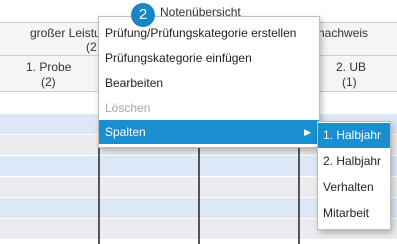 This screenshot has height=244, width=397. Describe the element at coordinates (128, 108) in the screenshot. I see `menu-item-delete: Löschen` at that location.